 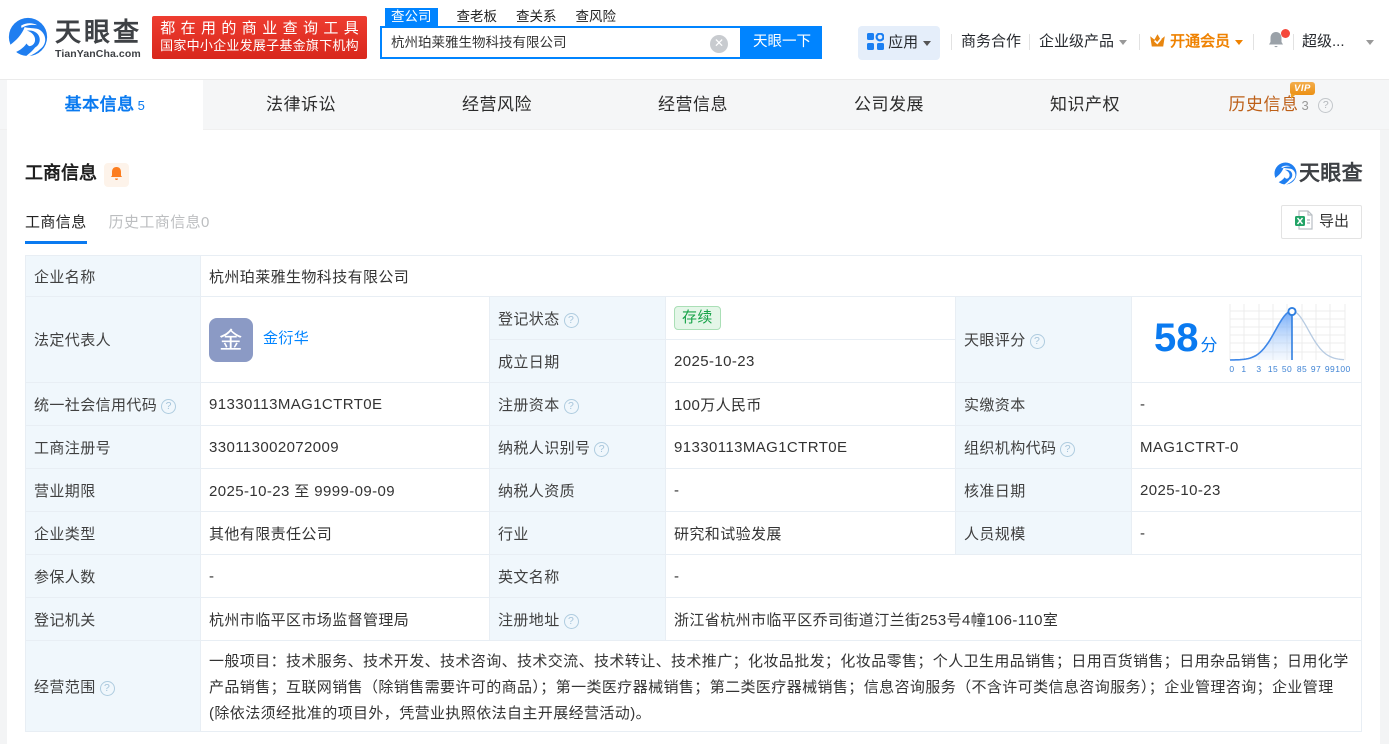 I want to click on svg-text: 99, so click(x=1330, y=369).